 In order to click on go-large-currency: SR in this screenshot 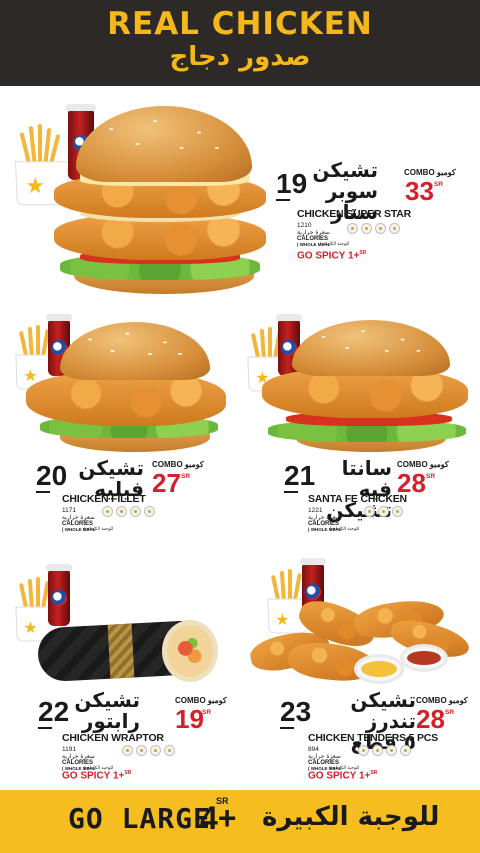, I will do `click(222, 801)`.